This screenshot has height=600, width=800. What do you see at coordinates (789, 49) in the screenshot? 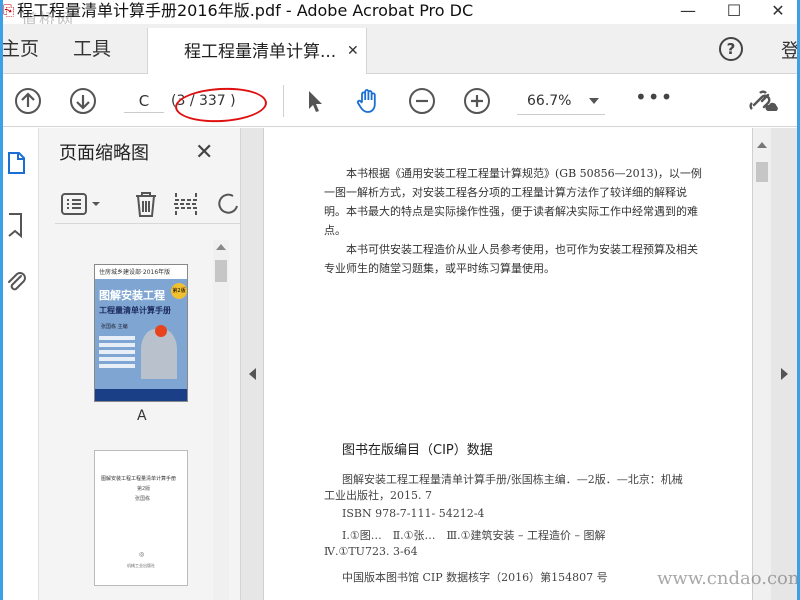
I see `login-button: 登` at bounding box center [789, 49].